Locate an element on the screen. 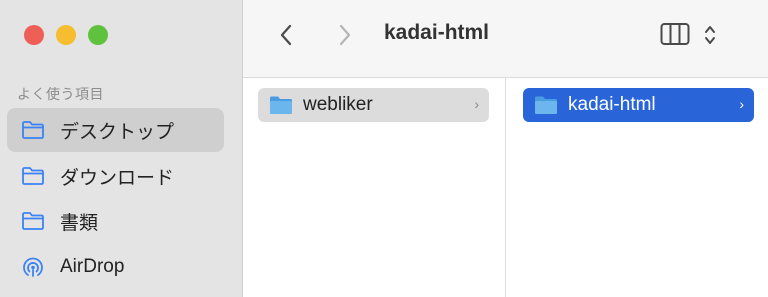 This screenshot has height=297, width=768. sidebar-item-documents: 書類 is located at coordinates (115, 221).